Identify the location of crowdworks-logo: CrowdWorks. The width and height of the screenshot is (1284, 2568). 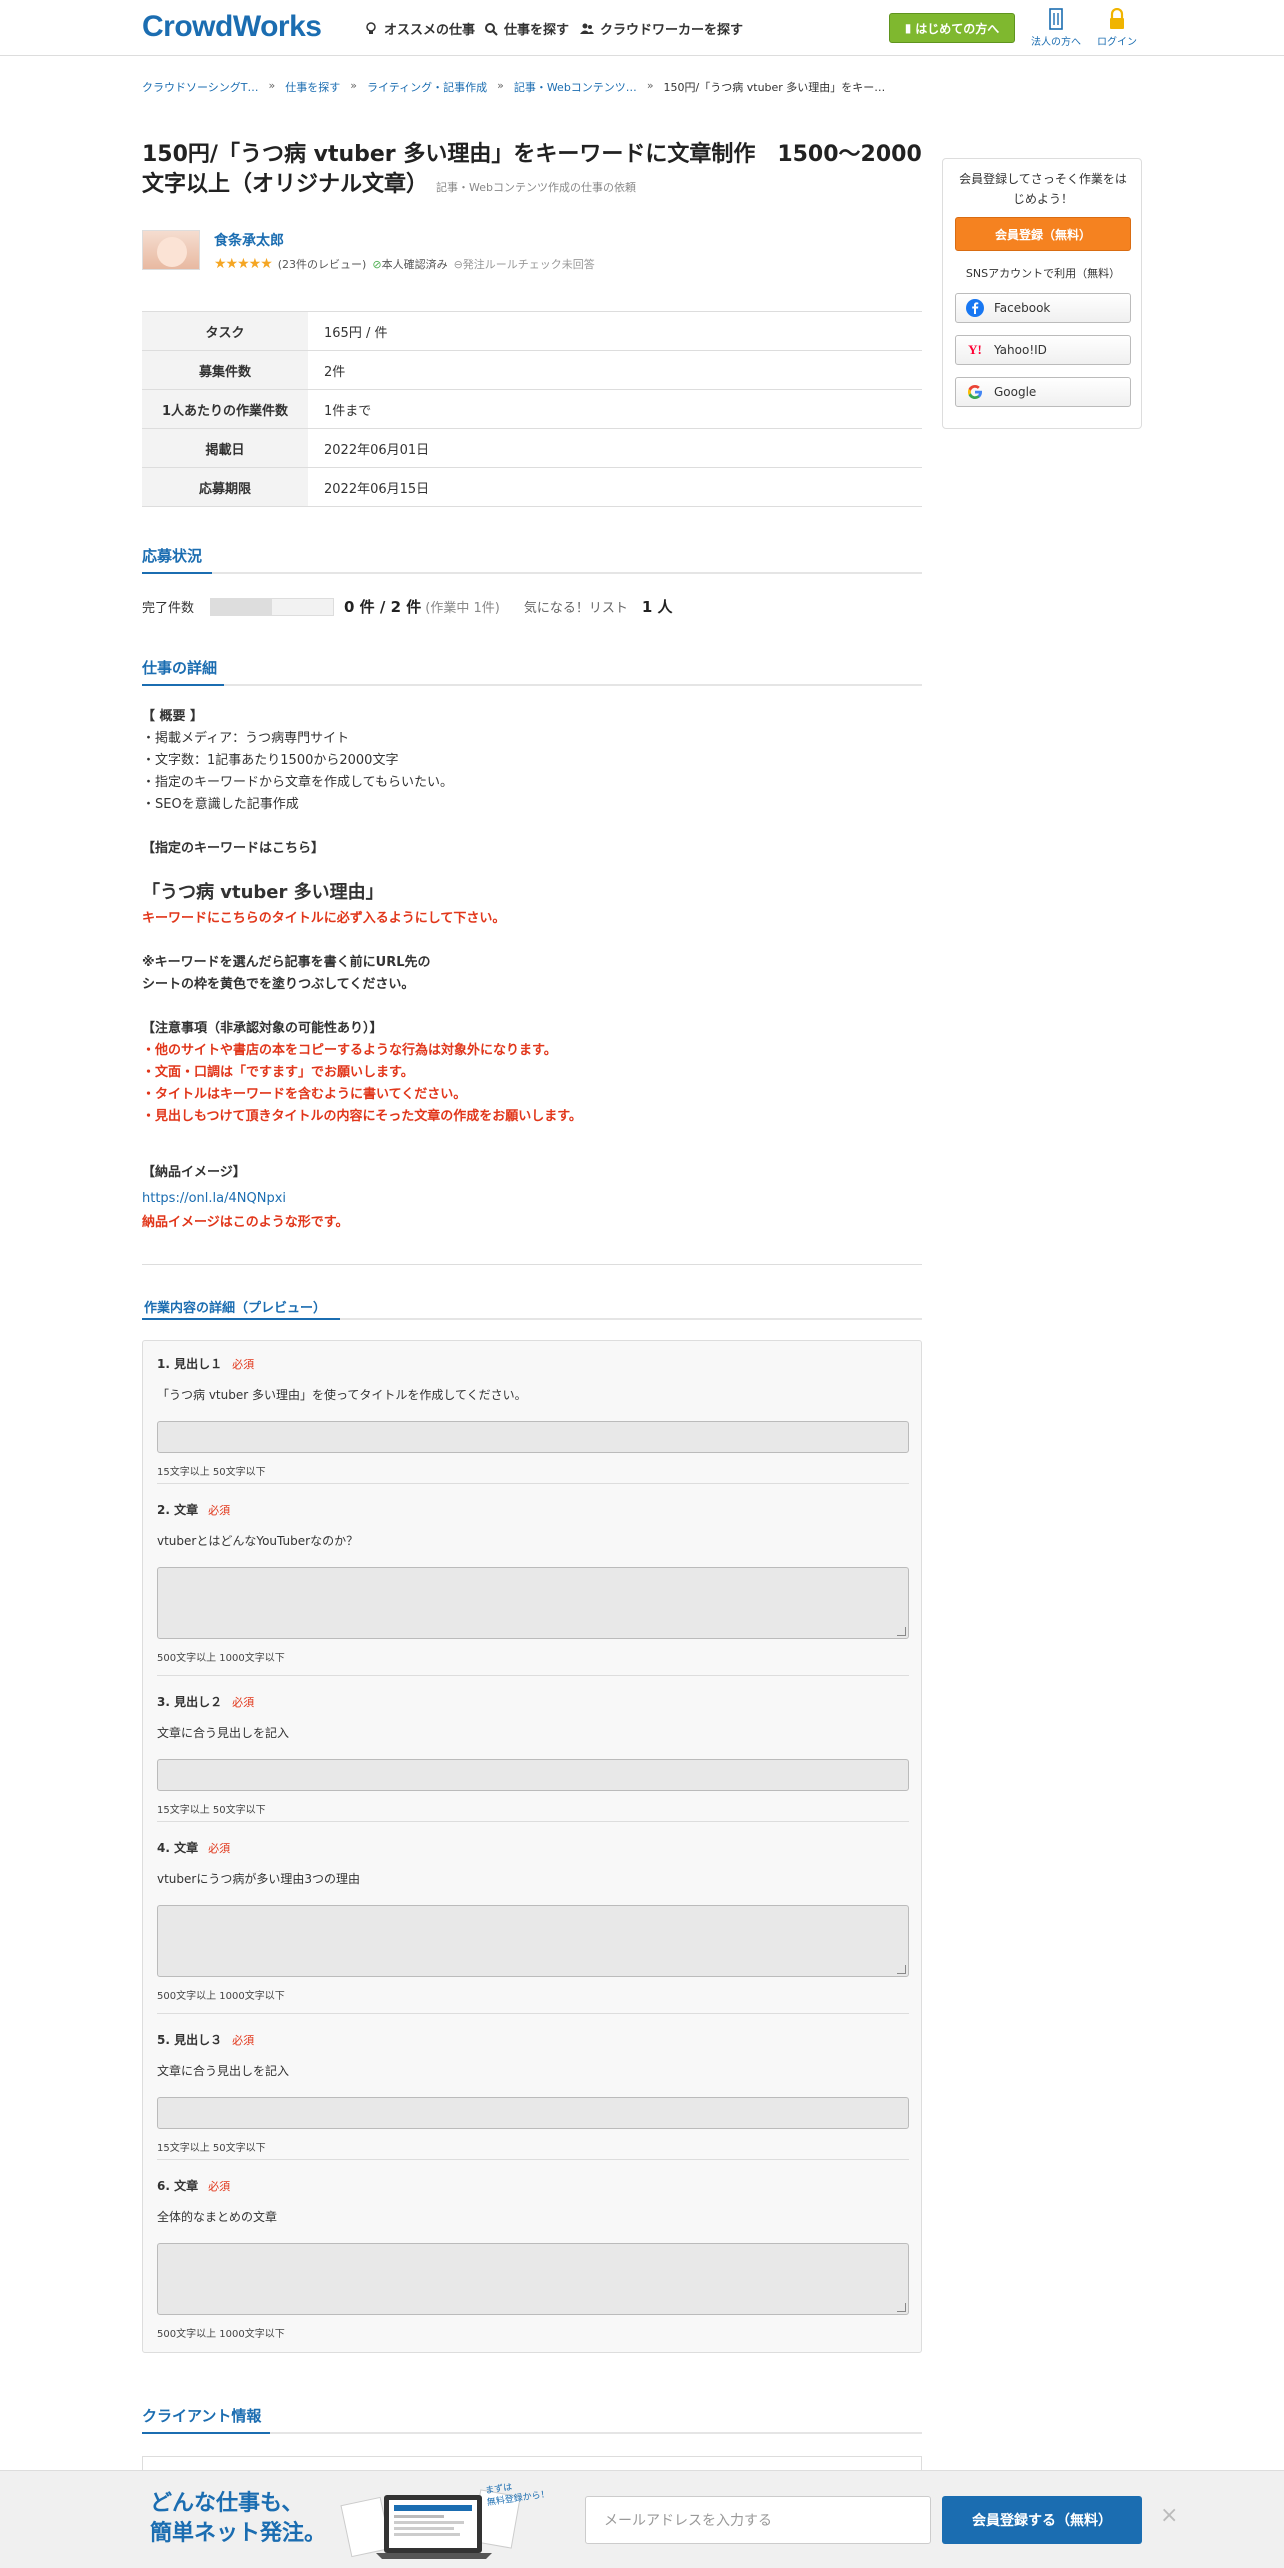
(232, 27).